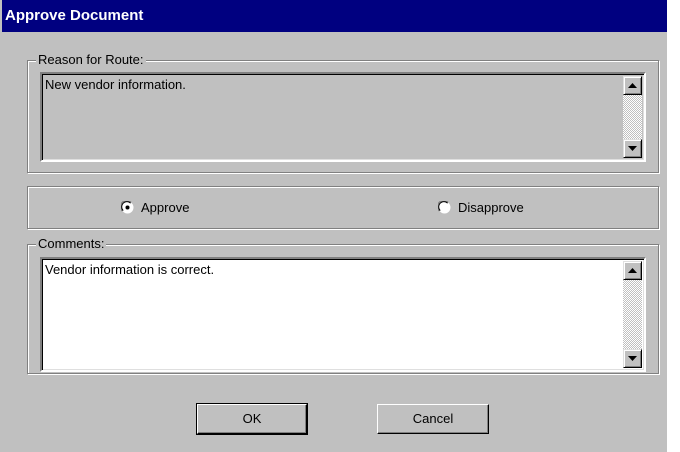 This screenshot has height=452, width=680. What do you see at coordinates (91, 60) in the screenshot?
I see `reason-label: Reason for Route:` at bounding box center [91, 60].